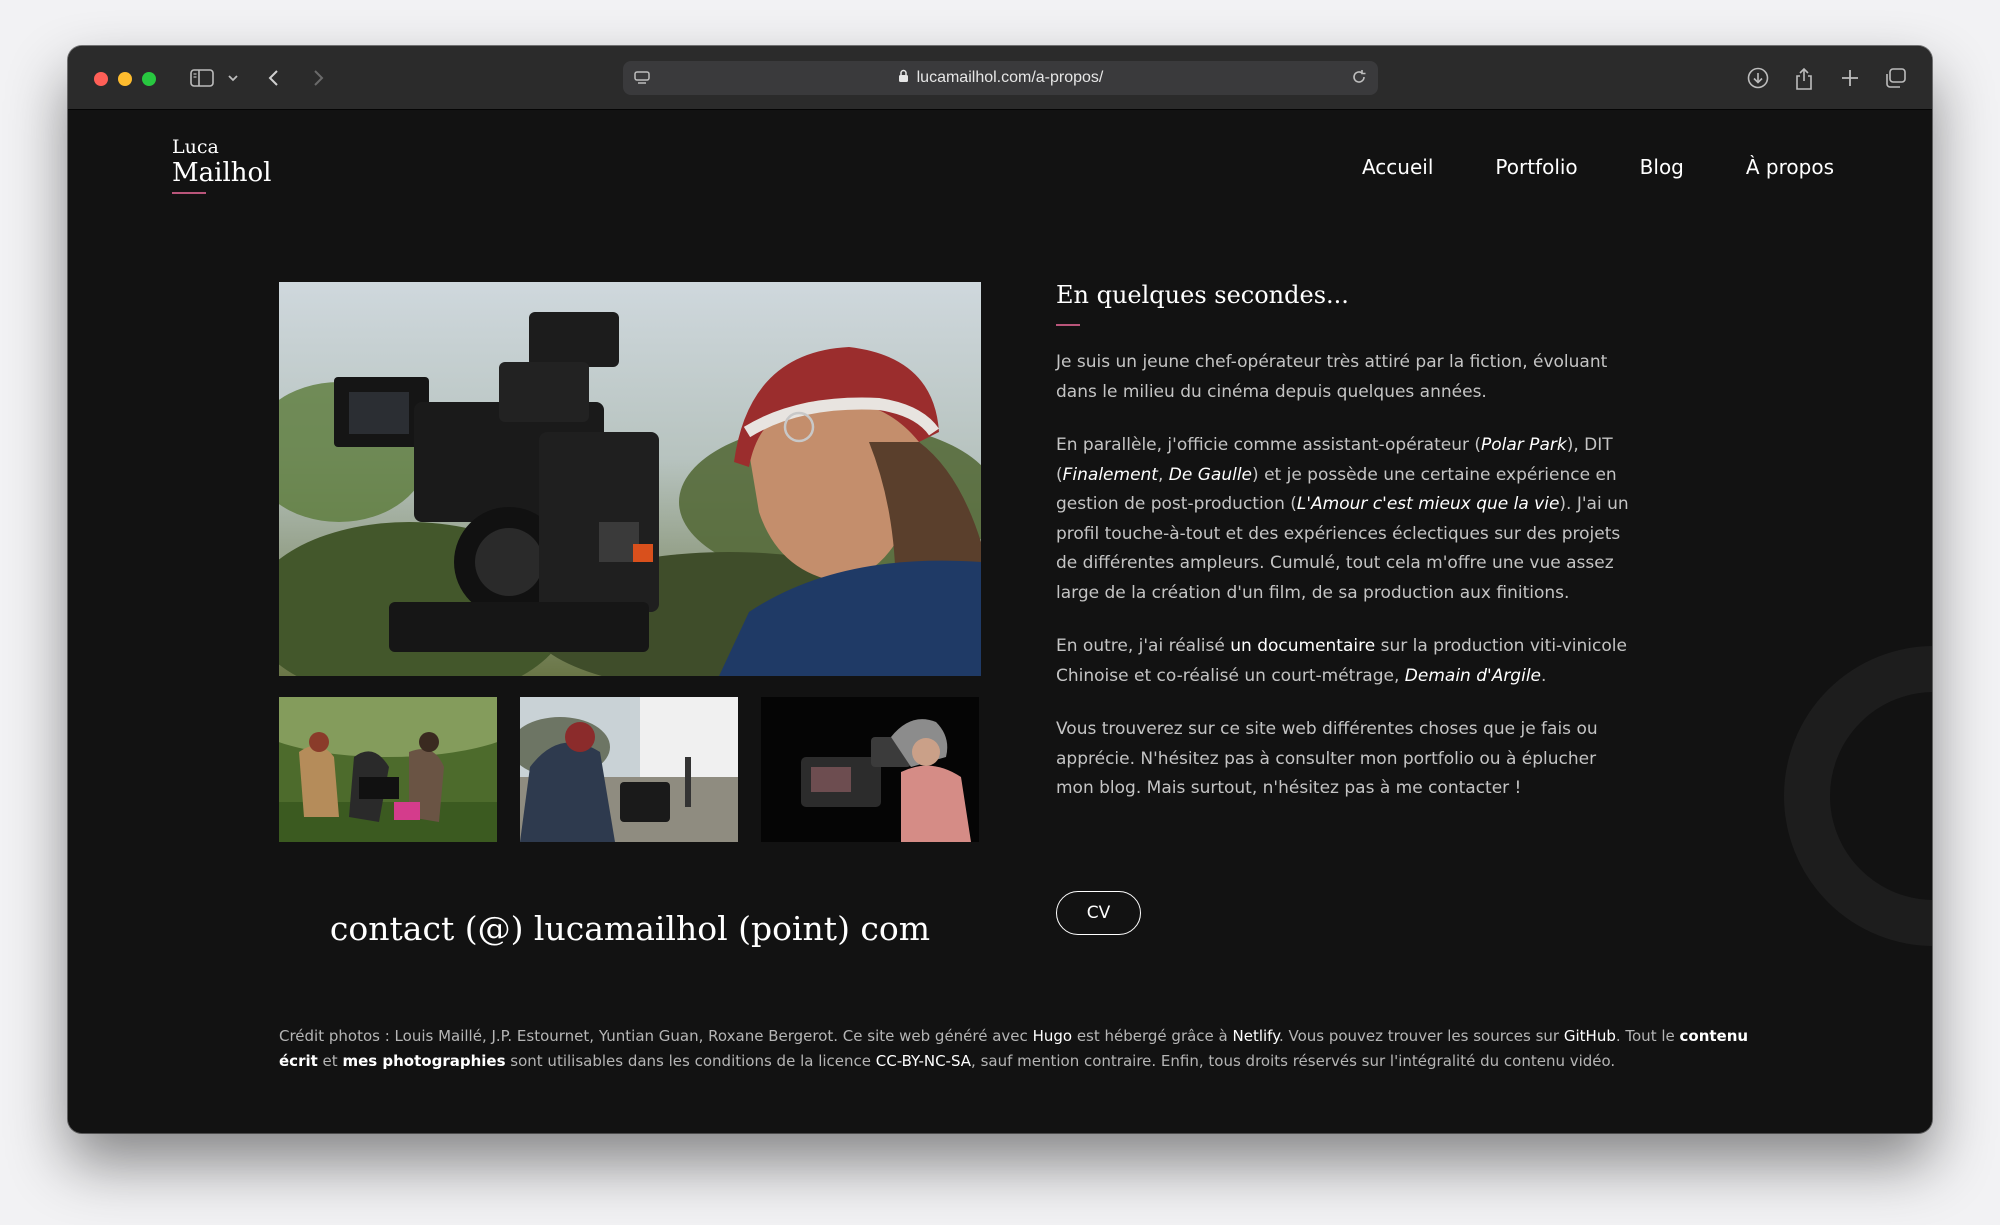  What do you see at coordinates (1536, 167) in the screenshot?
I see `nav-item-portfolio: Portfolio` at bounding box center [1536, 167].